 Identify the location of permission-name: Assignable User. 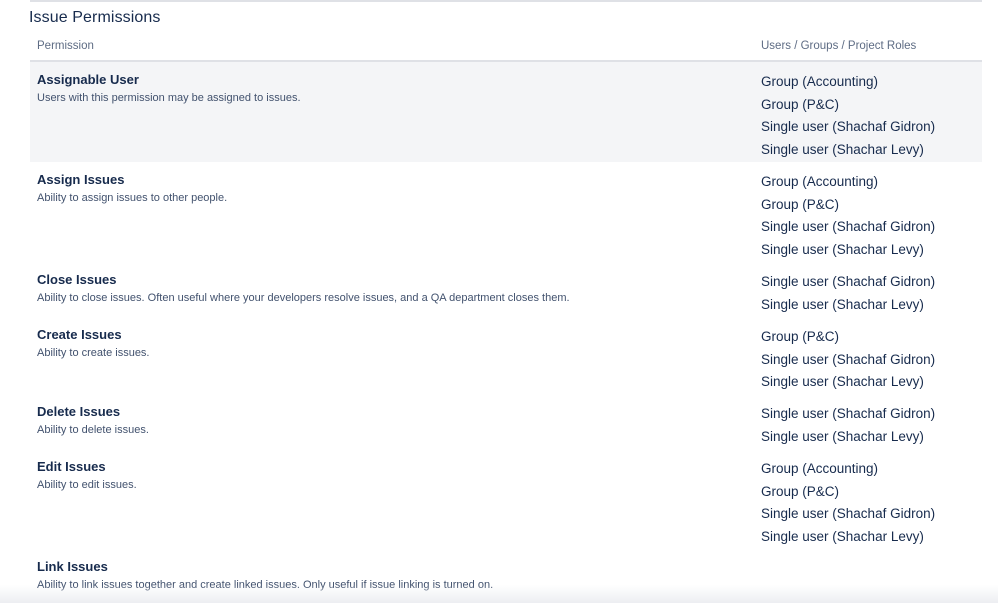
(88, 79).